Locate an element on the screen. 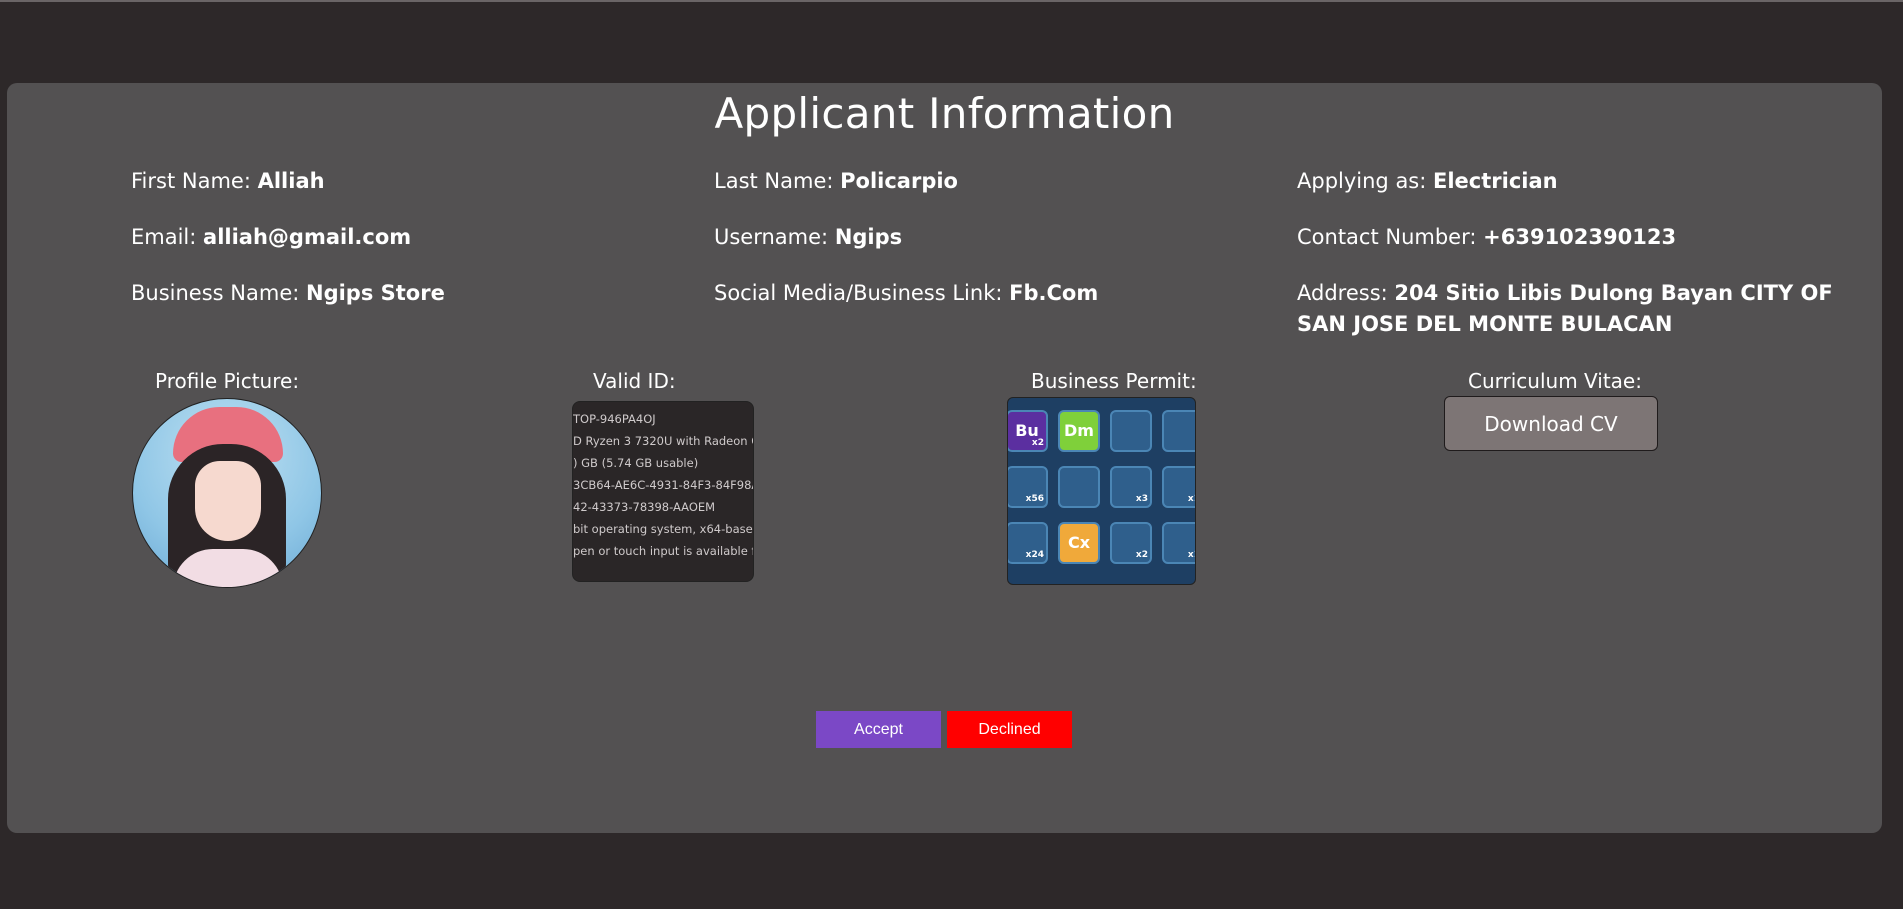 Image resolution: width=1903 pixels, height=909 pixels. page-title: Applicant Information is located at coordinates (944, 113).